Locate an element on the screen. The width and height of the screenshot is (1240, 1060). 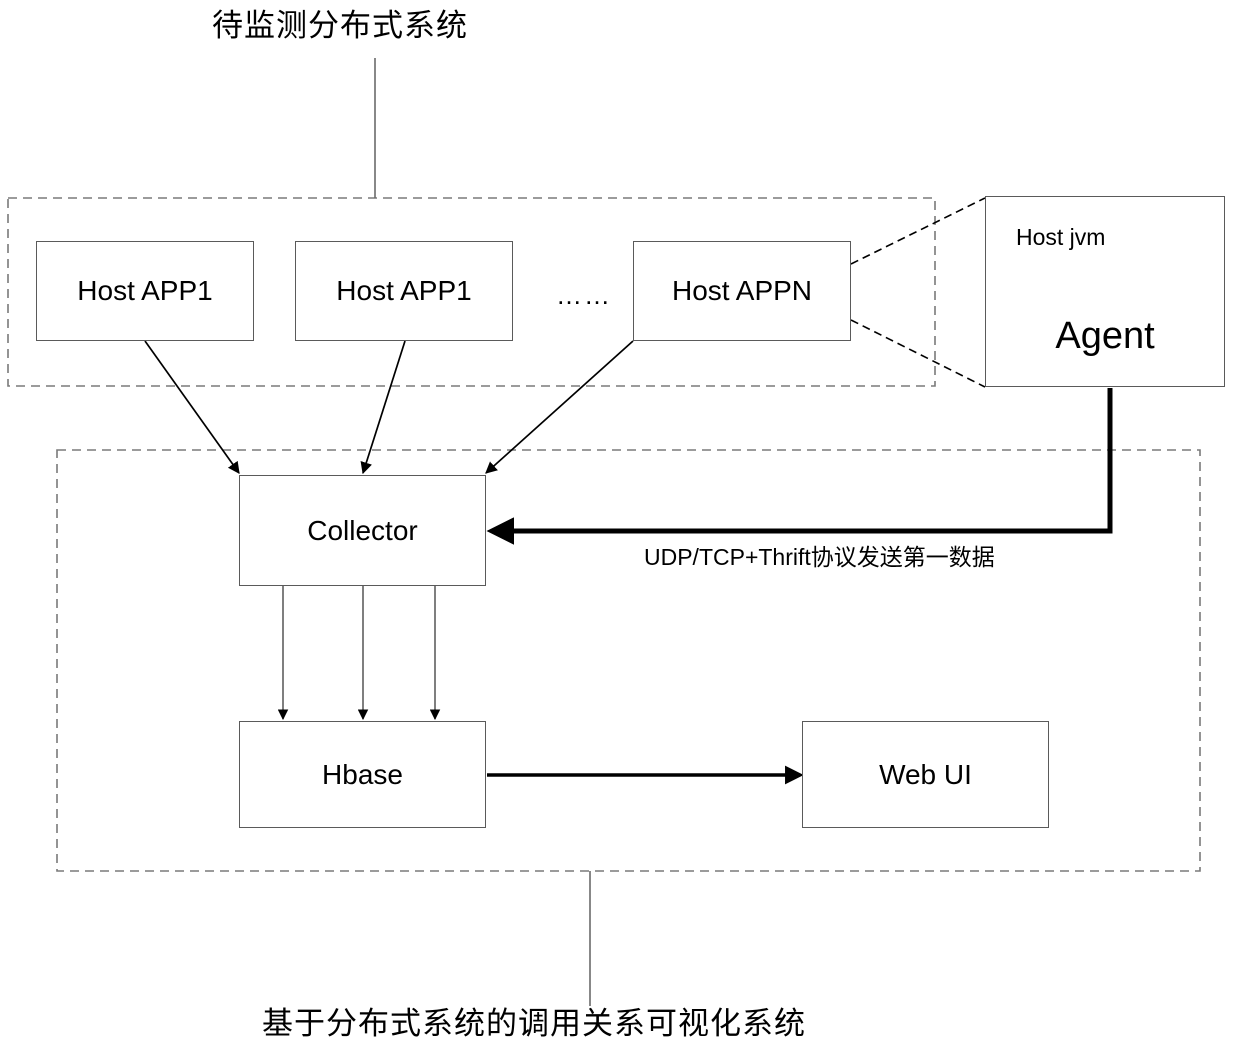
node-agent-host-jvm-label: Host jvm is located at coordinates (1061, 237).